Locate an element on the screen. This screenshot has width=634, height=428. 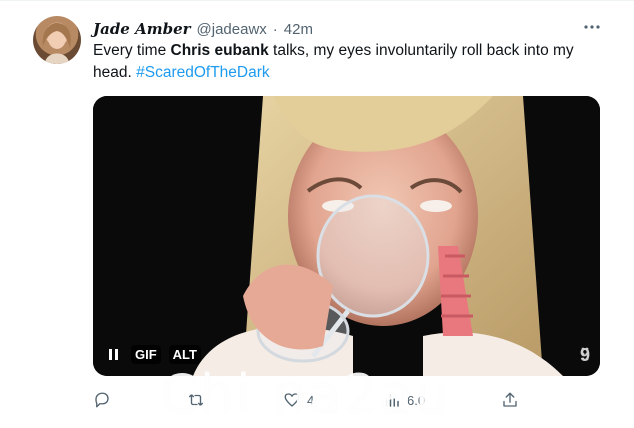
more-dots-icon is located at coordinates (592, 27).